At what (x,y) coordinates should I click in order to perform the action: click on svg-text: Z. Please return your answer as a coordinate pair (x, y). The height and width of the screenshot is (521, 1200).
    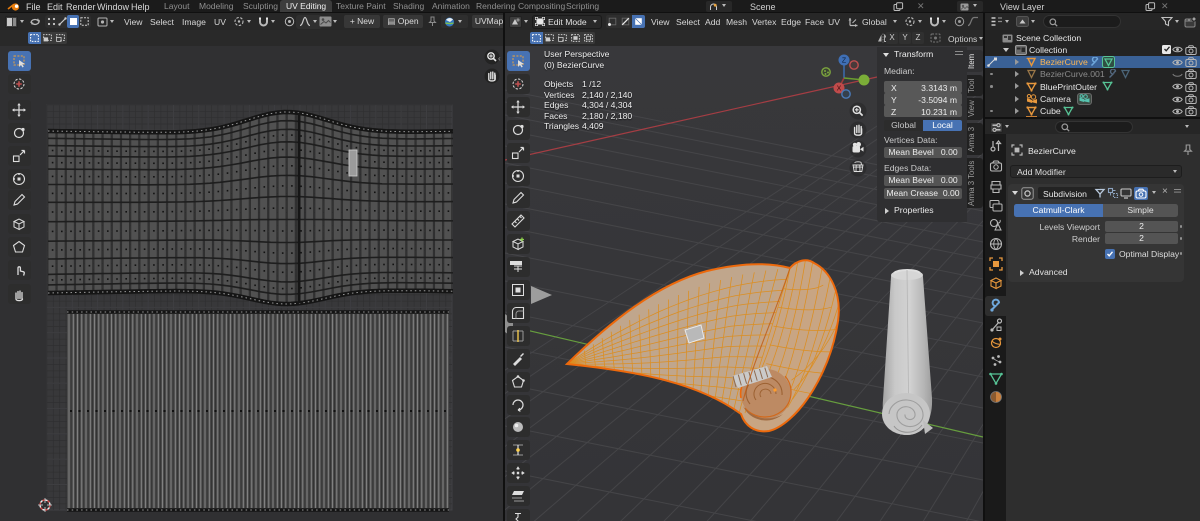
    Looking at the image, I should click on (844, 61).